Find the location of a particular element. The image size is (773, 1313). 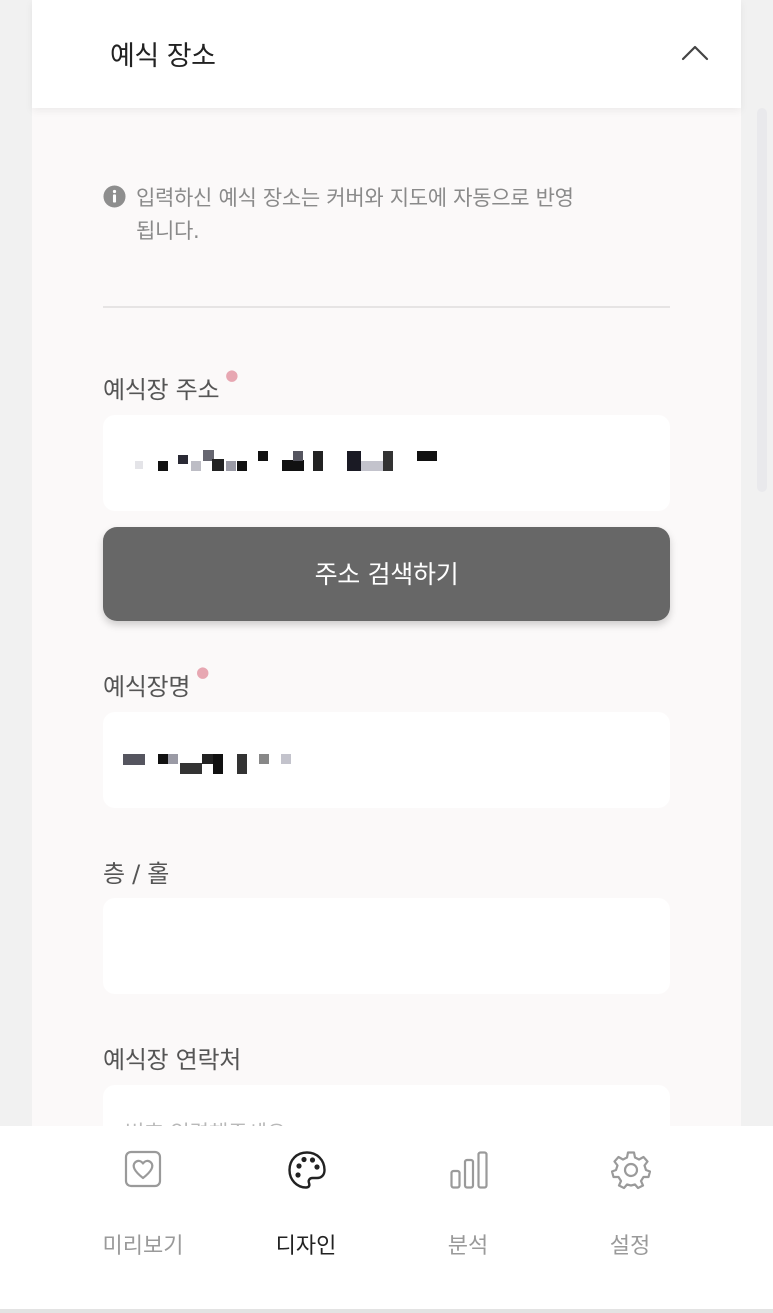

floor-hall-input is located at coordinates (386, 946).